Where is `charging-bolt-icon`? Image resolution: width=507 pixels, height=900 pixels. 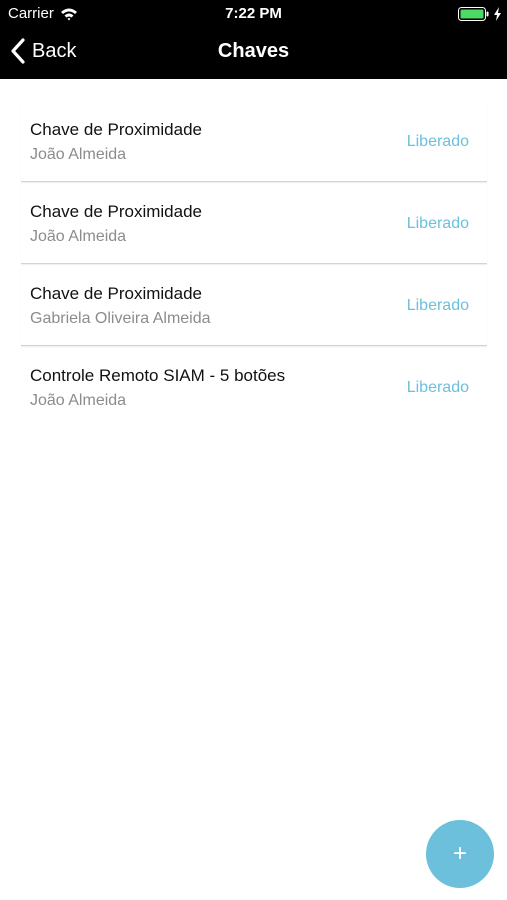
charging-bolt-icon is located at coordinates (497, 14).